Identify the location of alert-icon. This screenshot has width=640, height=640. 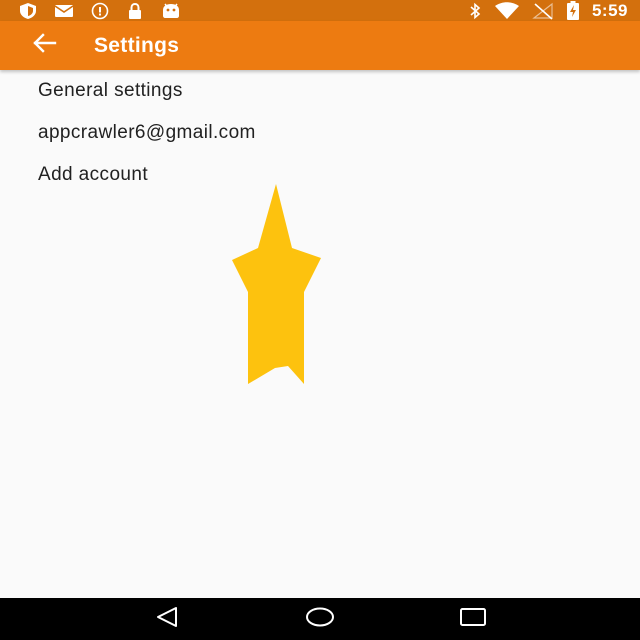
(100, 11).